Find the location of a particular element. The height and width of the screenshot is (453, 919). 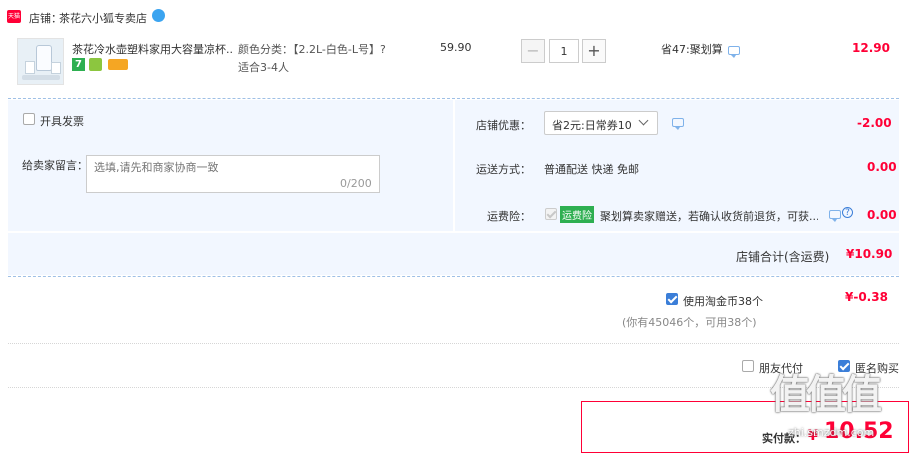

shop-header: 天猫 店铺： 茶花六小狐专卖店 is located at coordinates (459, 17).